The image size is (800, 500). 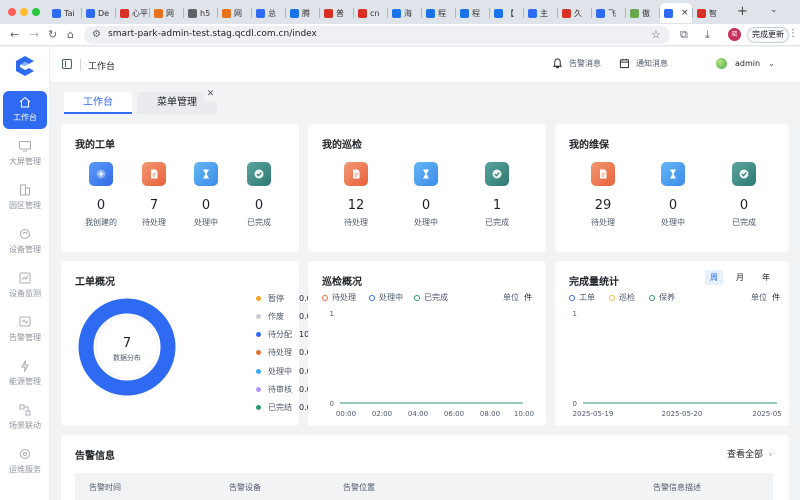 I want to click on sidebar-item-label: 设备监测, so click(x=25, y=293).